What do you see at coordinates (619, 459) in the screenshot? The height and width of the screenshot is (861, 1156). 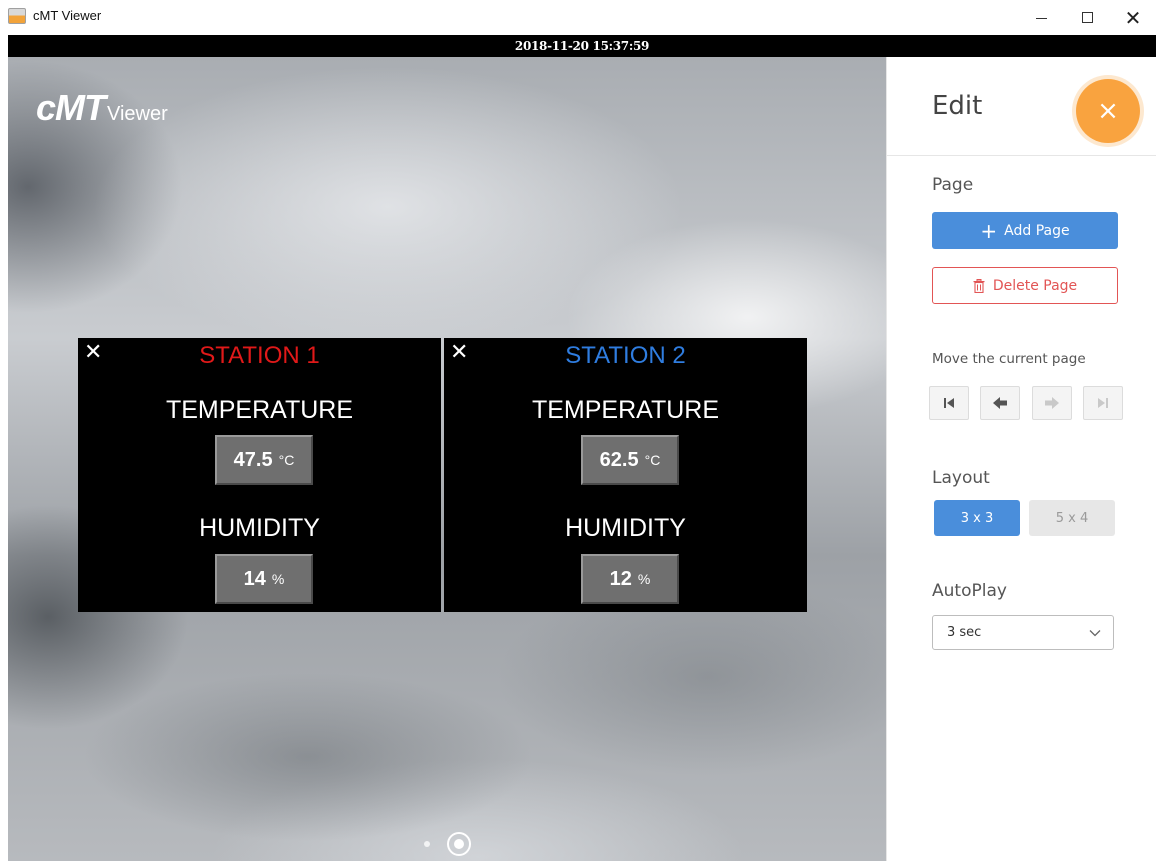 I see `temperature-value: 62.5` at bounding box center [619, 459].